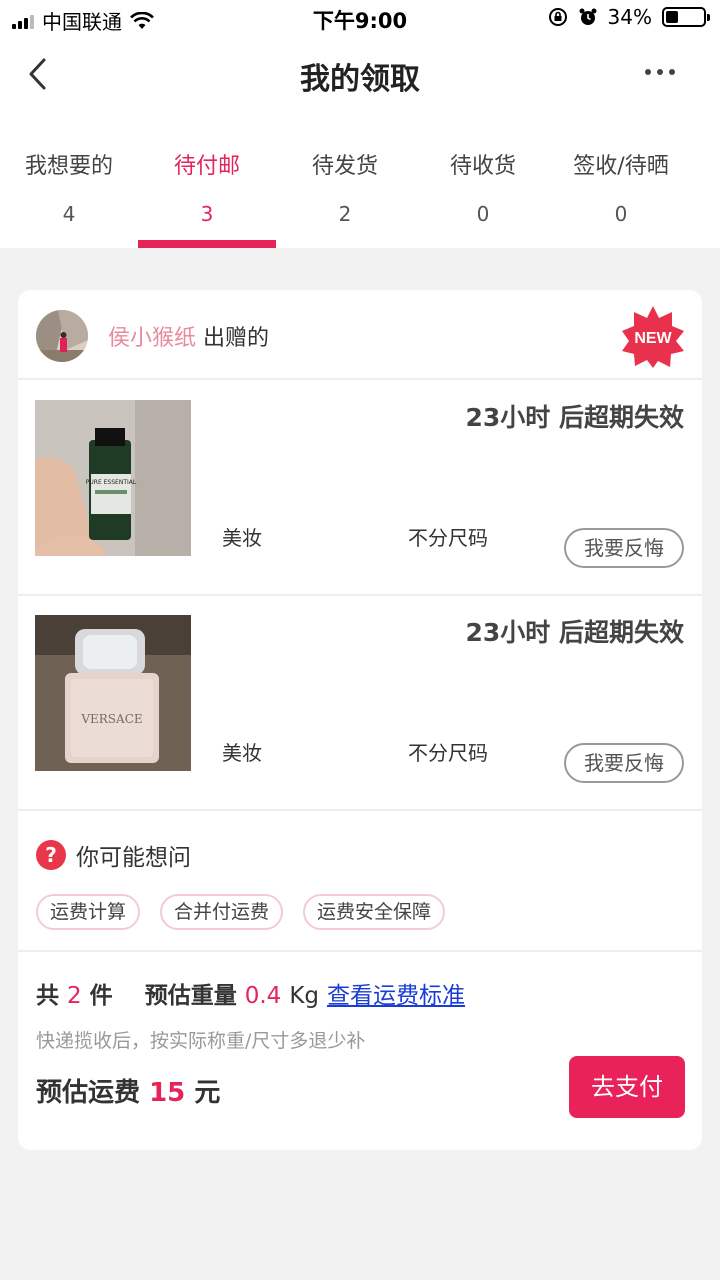  I want to click on more-dots-icon, so click(660, 72).